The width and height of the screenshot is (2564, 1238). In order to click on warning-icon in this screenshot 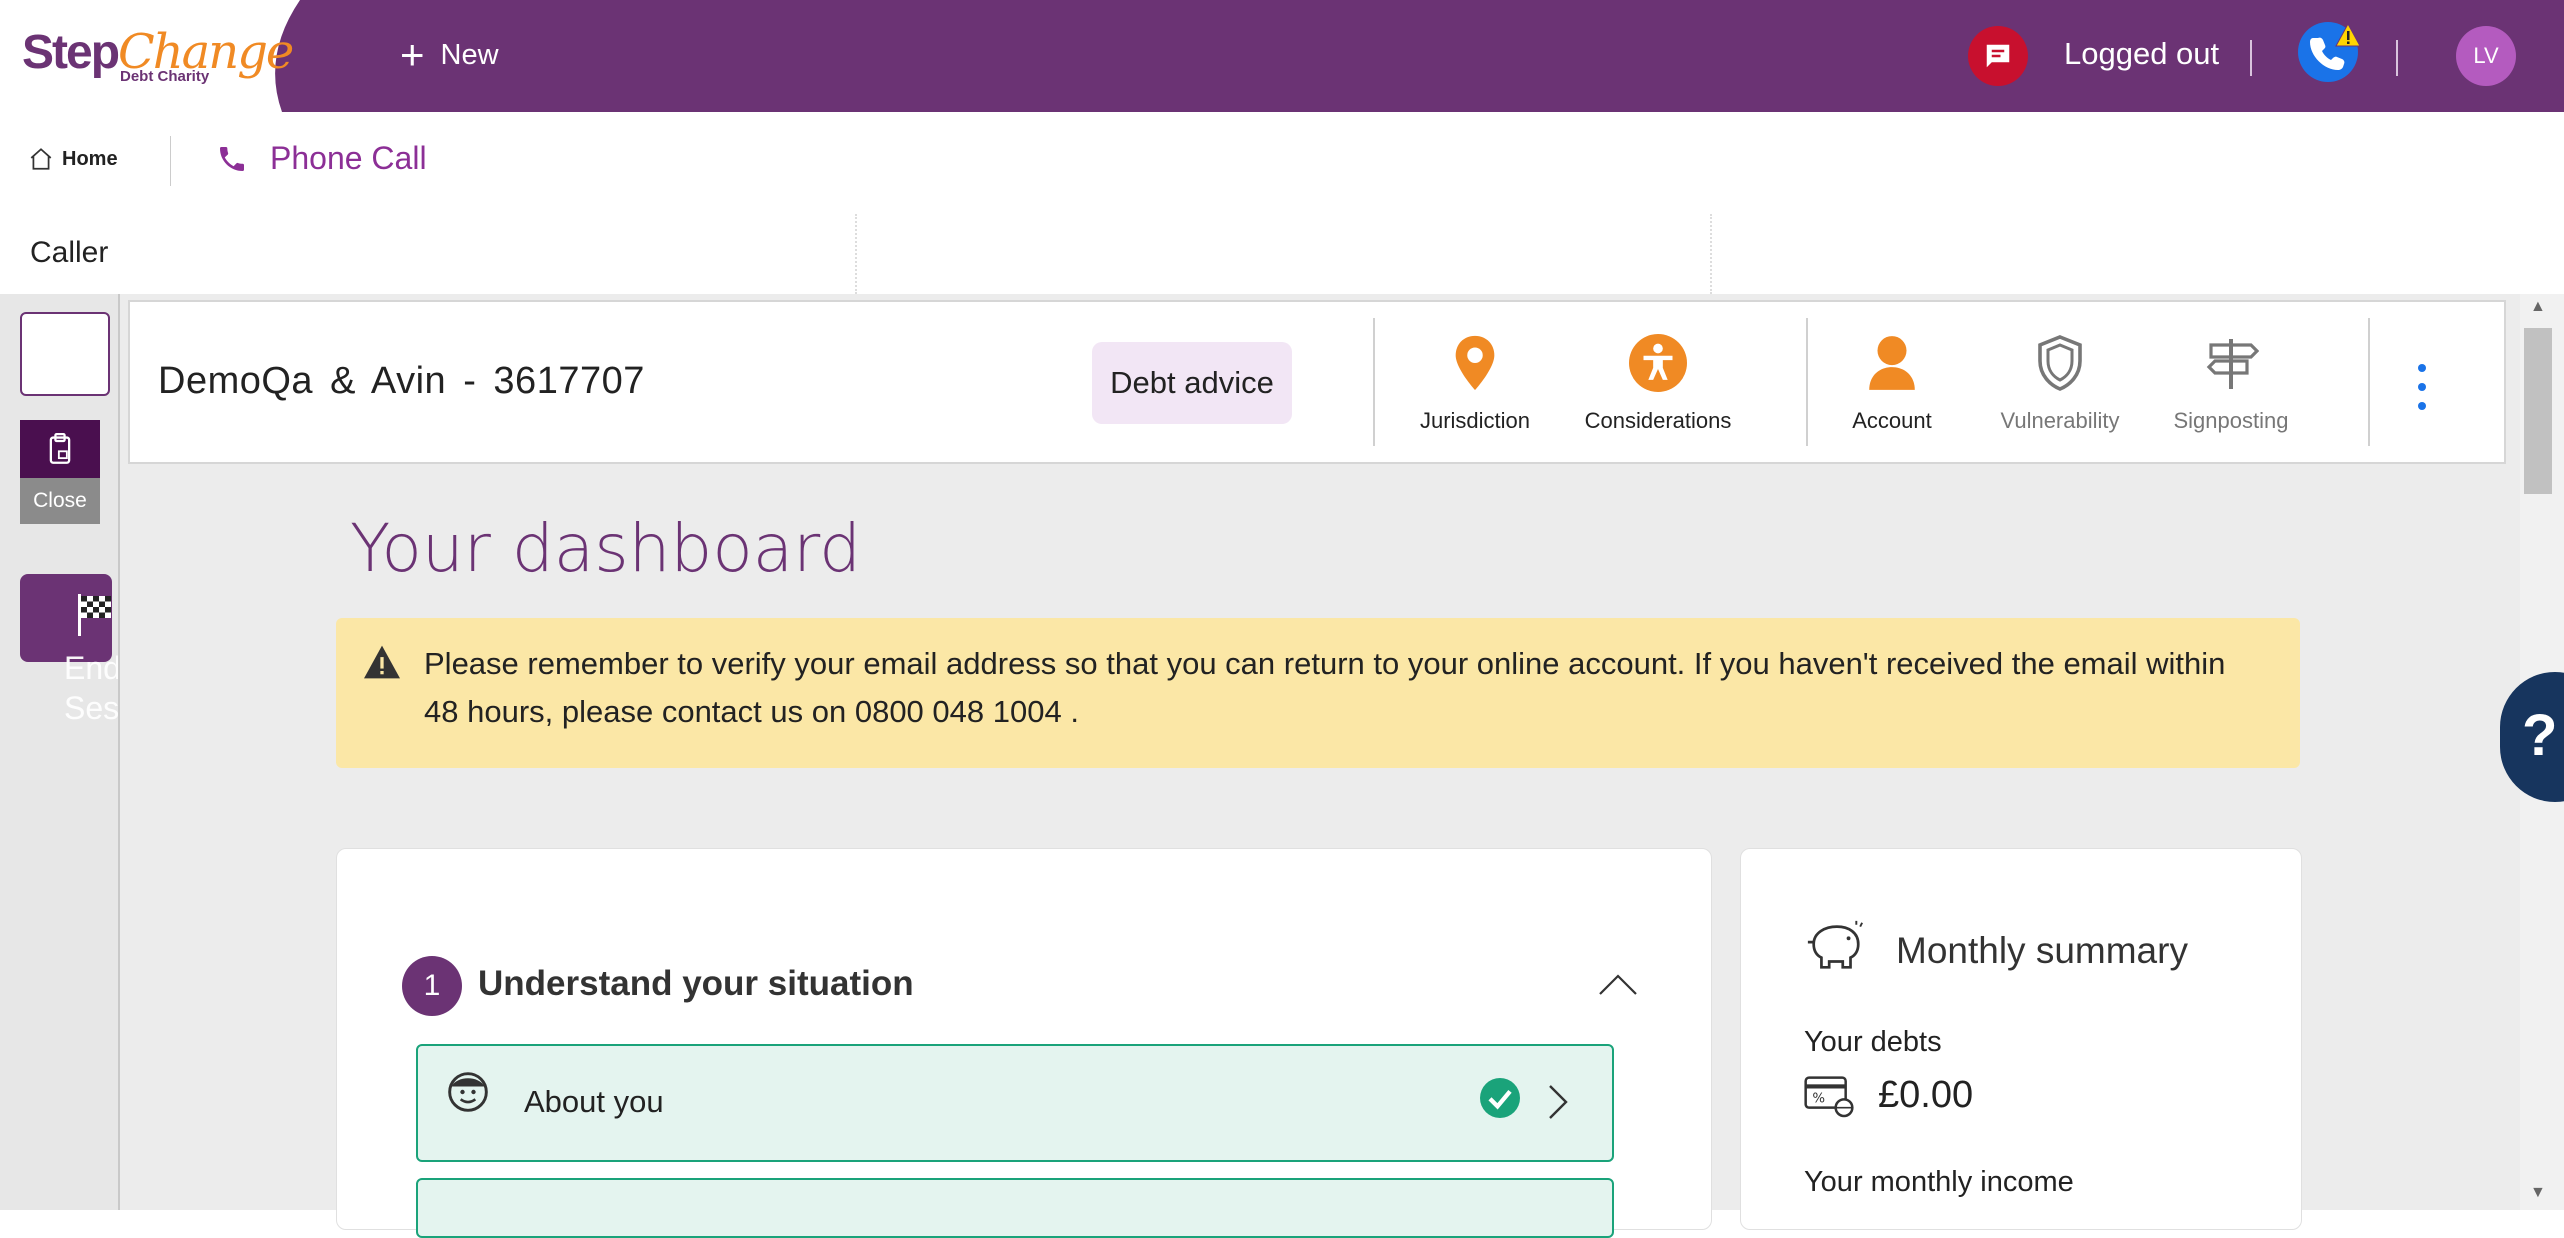, I will do `click(382, 662)`.